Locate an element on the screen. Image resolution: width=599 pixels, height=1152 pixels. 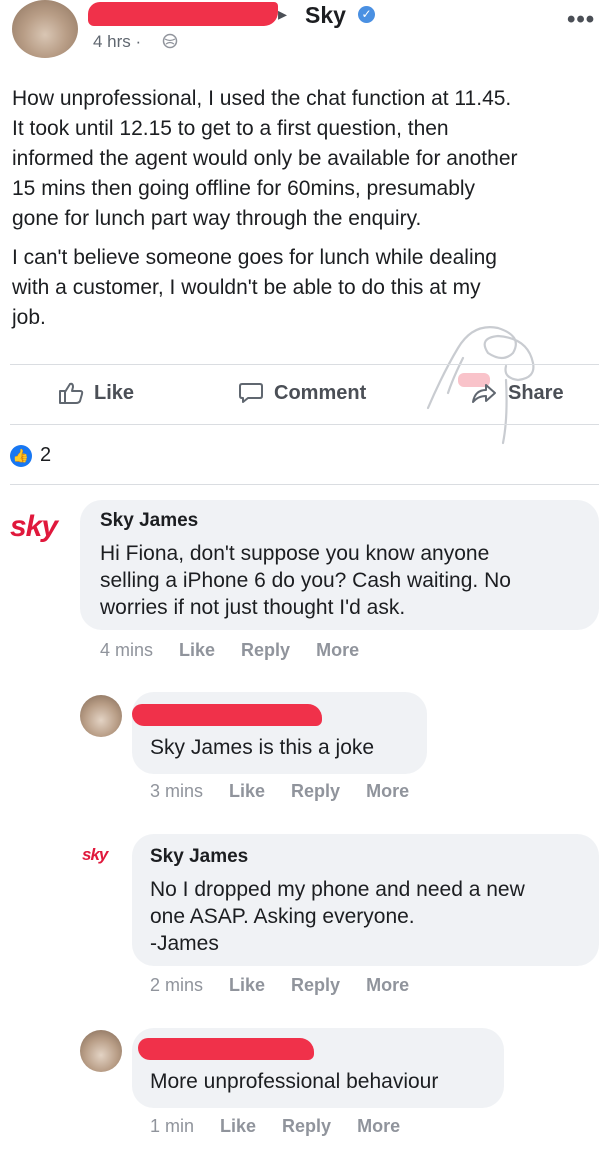
reaction-summary: 👍 2 is located at coordinates (30, 455).